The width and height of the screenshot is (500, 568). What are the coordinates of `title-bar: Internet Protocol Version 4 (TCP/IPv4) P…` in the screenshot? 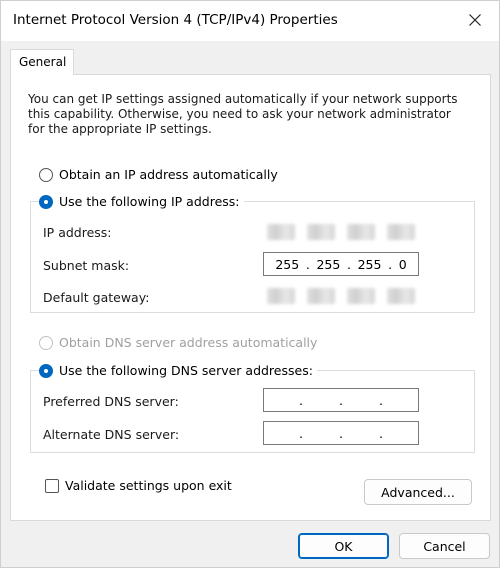 It's located at (250, 21).